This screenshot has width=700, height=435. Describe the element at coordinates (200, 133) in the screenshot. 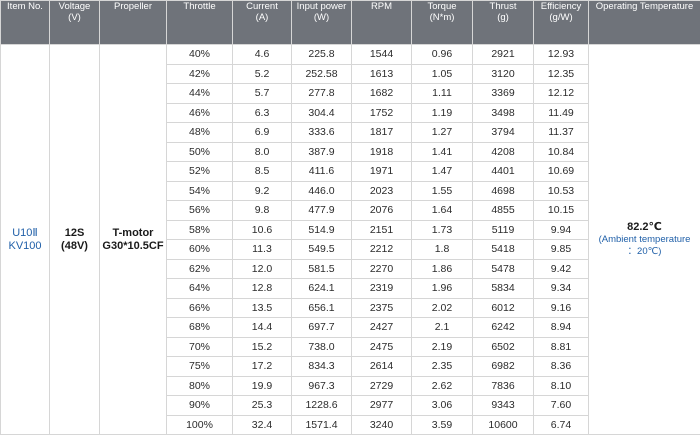

I see `throttle-cell: 48%` at that location.